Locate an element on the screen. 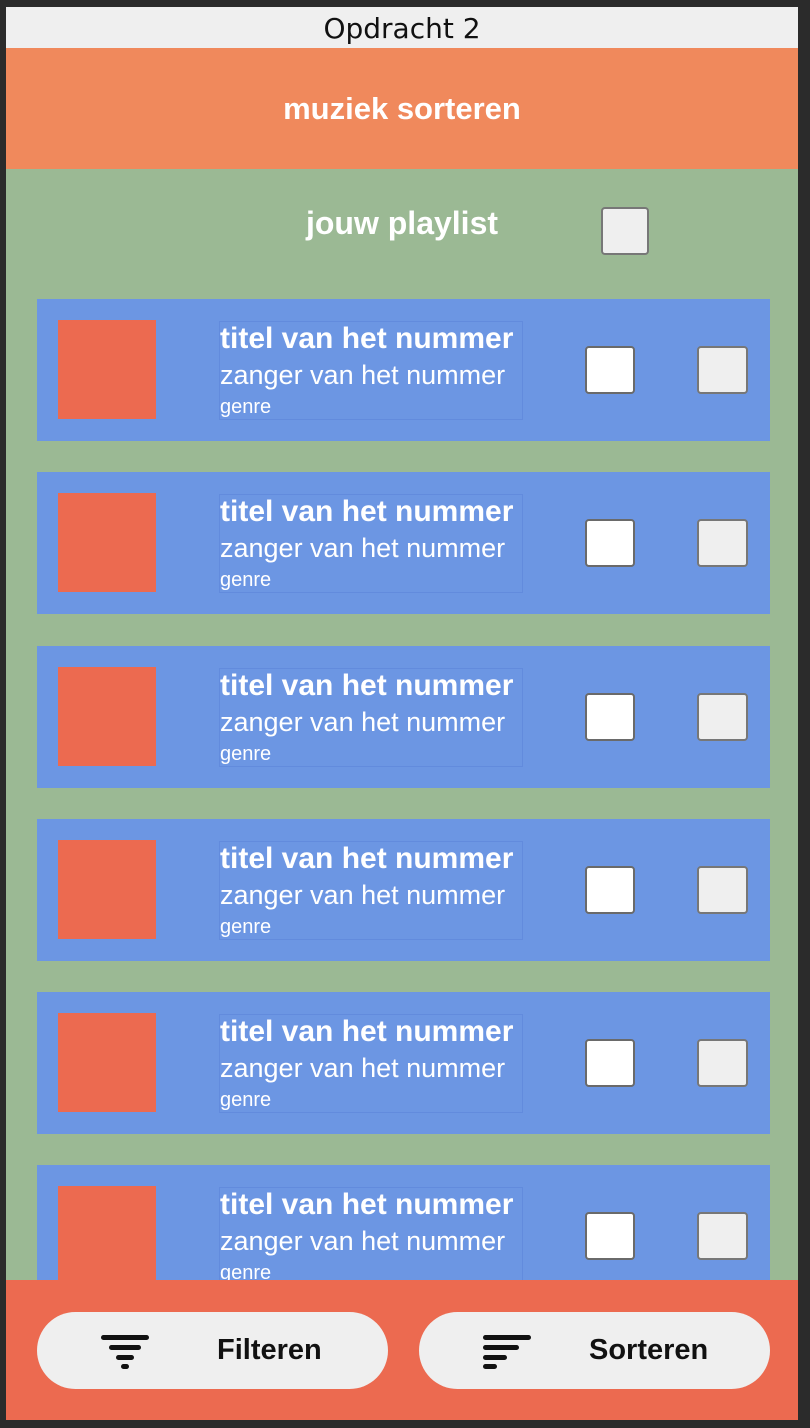 The image size is (810, 1428). bottom-toolbar: Filteren Sorteren is located at coordinates (402, 1350).